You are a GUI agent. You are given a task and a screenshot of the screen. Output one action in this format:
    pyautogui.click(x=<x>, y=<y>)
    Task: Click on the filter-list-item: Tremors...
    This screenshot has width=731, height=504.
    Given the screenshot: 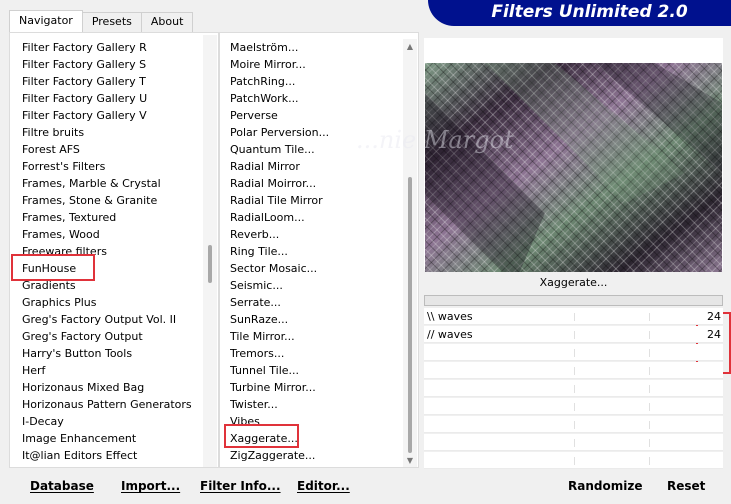 What is the action you would take?
    pyautogui.click(x=316, y=353)
    